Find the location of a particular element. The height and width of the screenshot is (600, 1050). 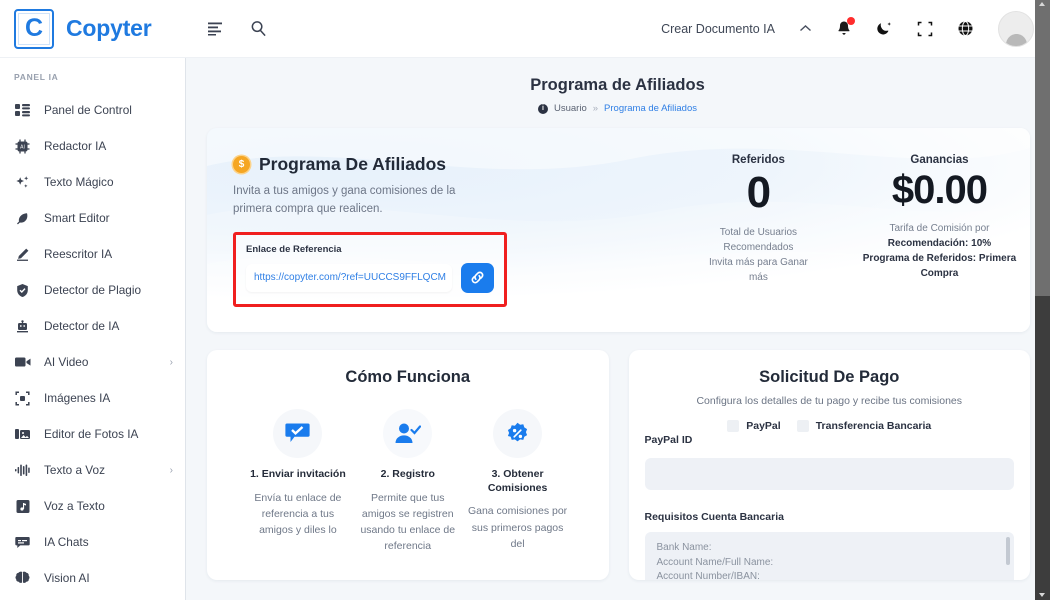

search-icon is located at coordinates (258, 28).